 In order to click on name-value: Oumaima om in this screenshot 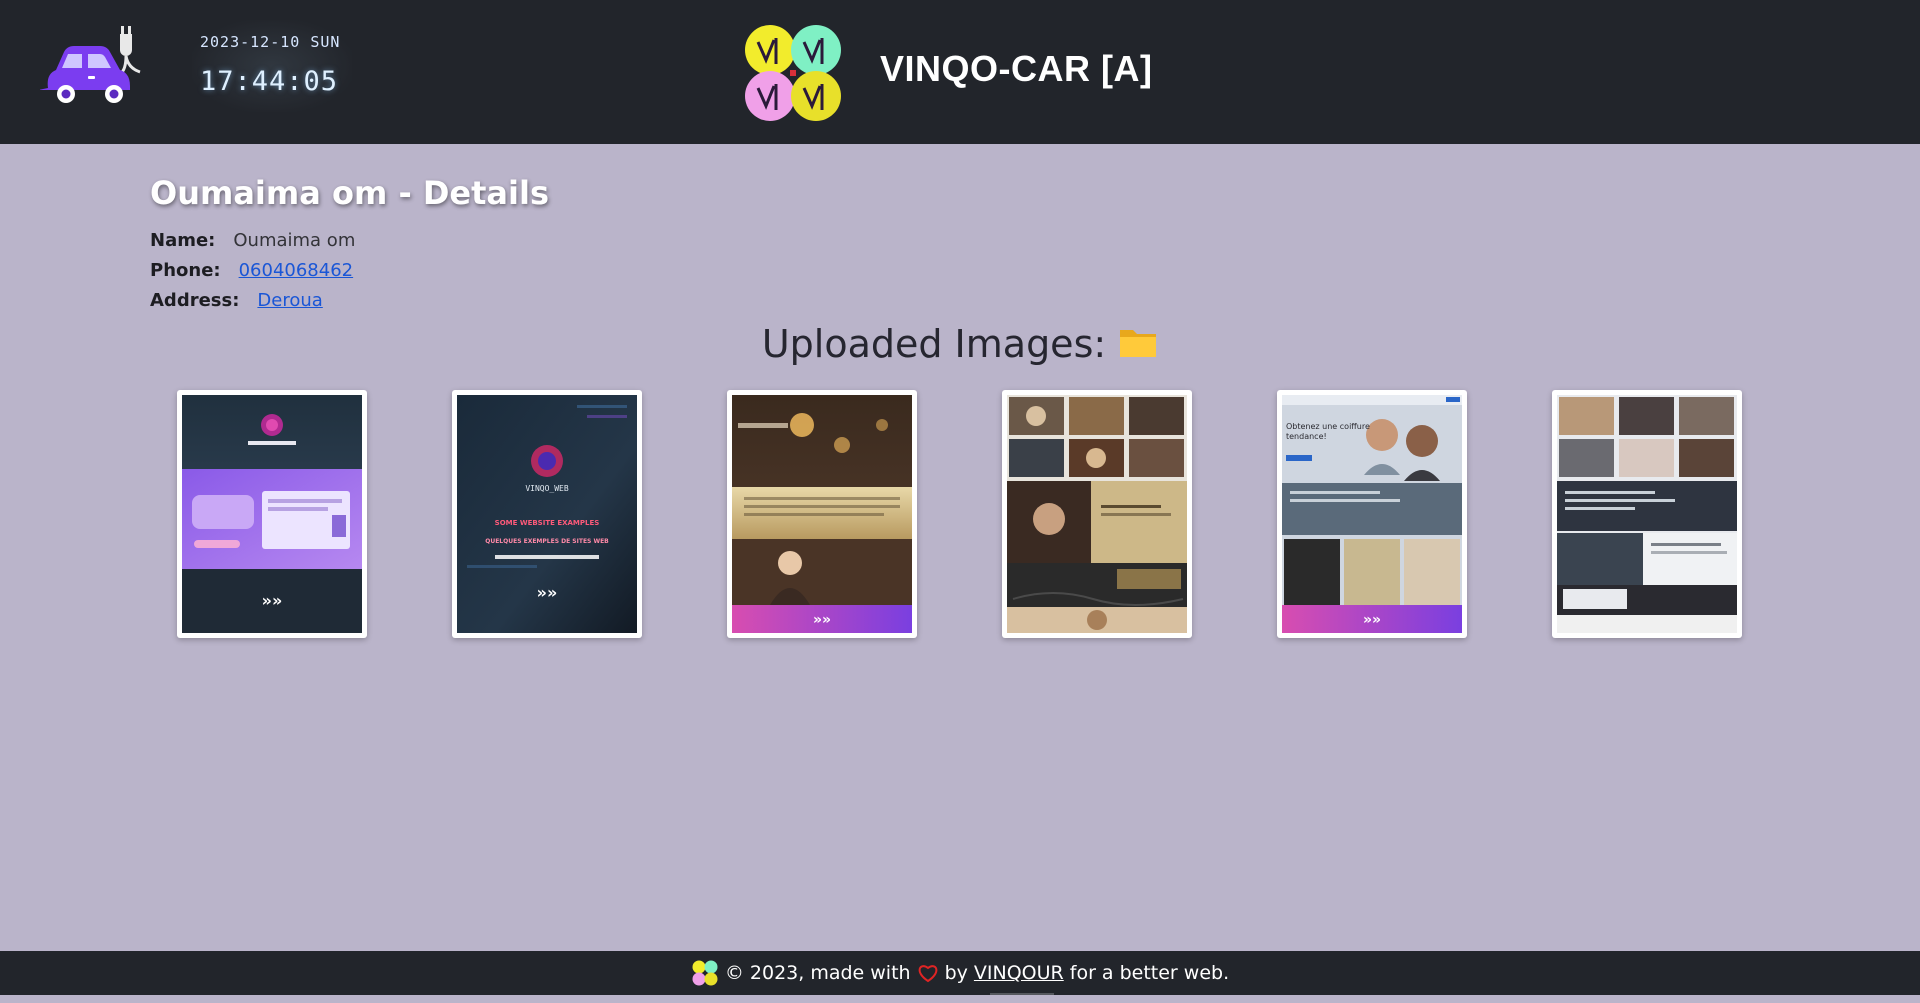, I will do `click(294, 240)`.